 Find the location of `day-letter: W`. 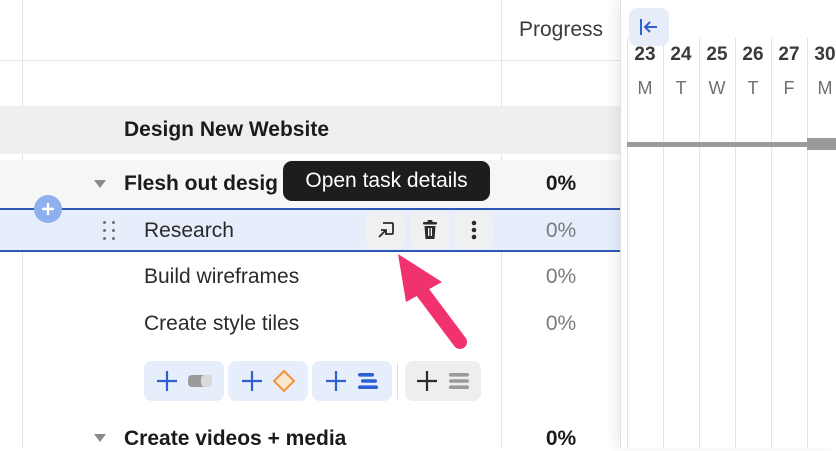

day-letter: W is located at coordinates (717, 88).